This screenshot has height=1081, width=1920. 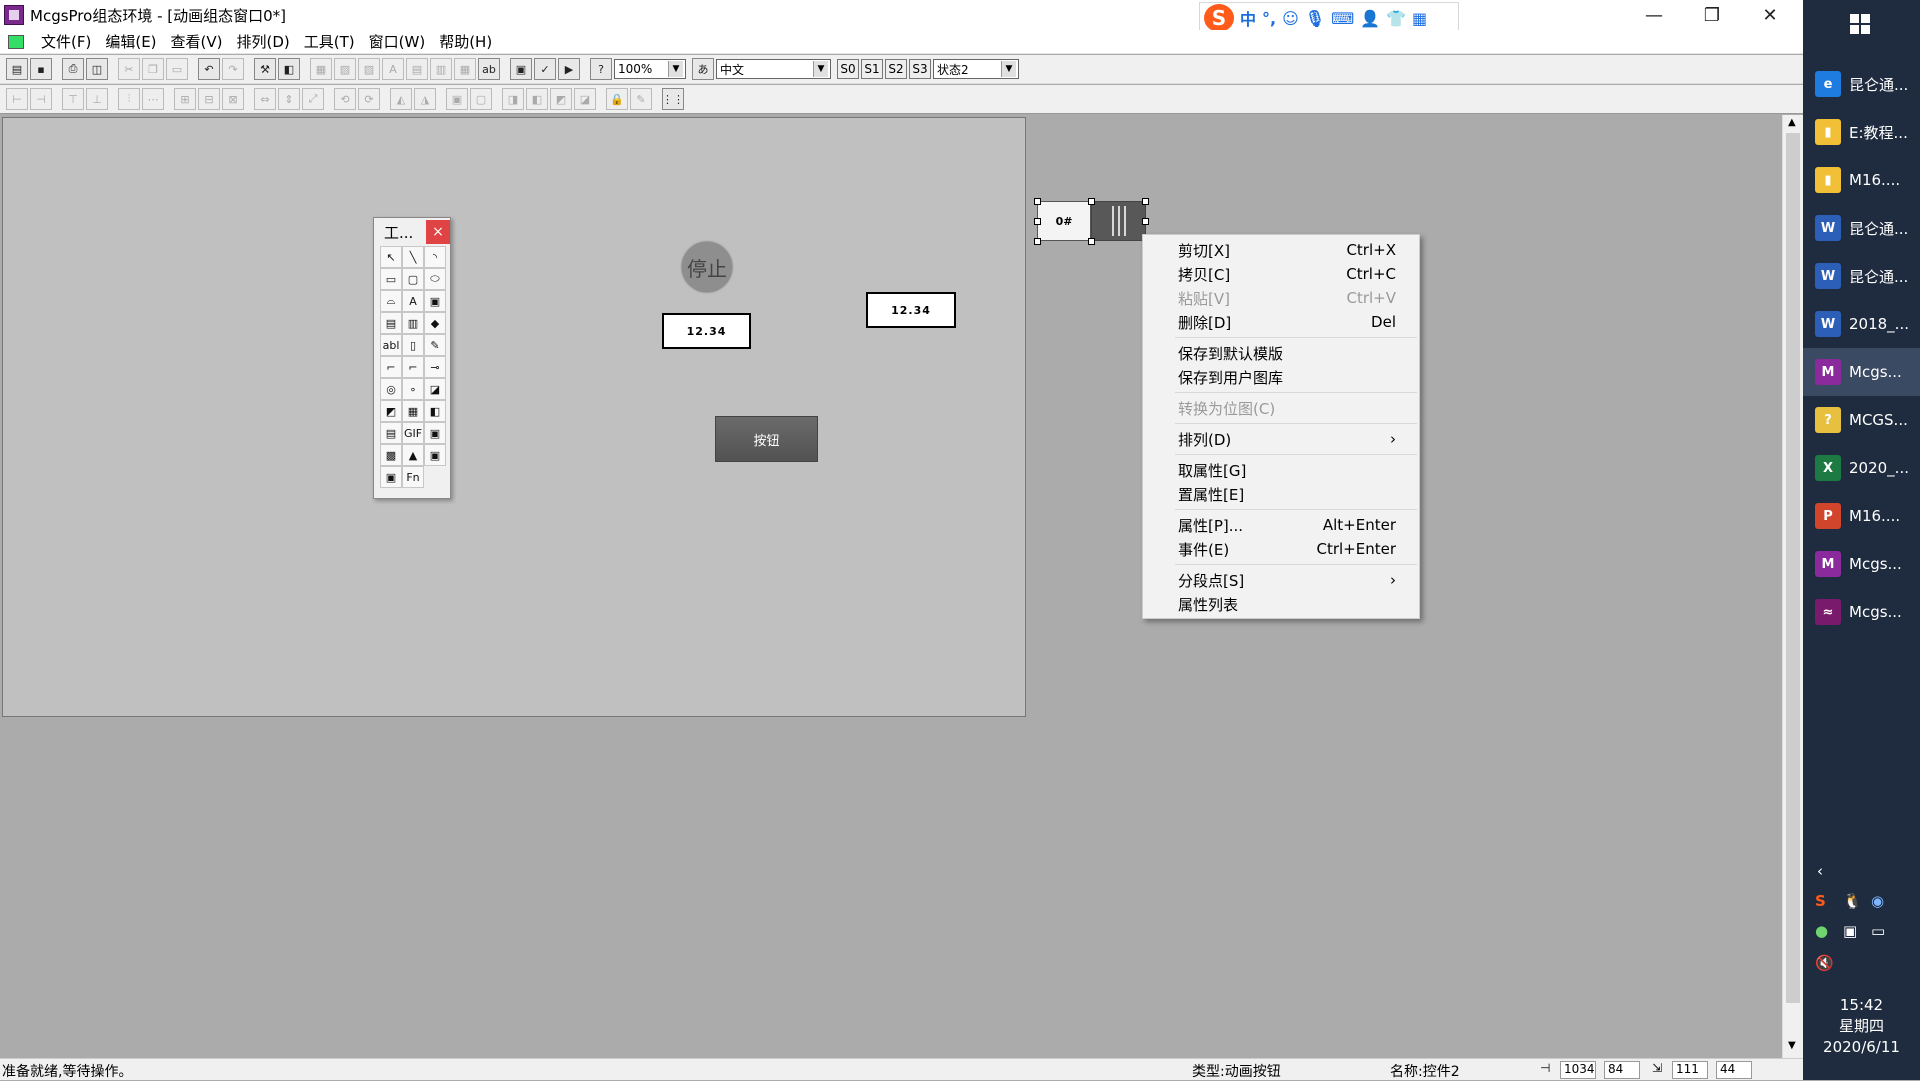 I want to click on windows-start-icon, so click(x=1860, y=24).